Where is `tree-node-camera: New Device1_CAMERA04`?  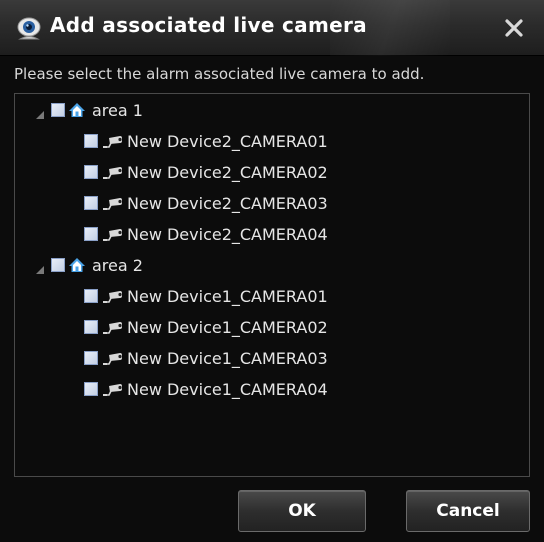
tree-node-camera: New Device1_CAMERA04 is located at coordinates (206, 389).